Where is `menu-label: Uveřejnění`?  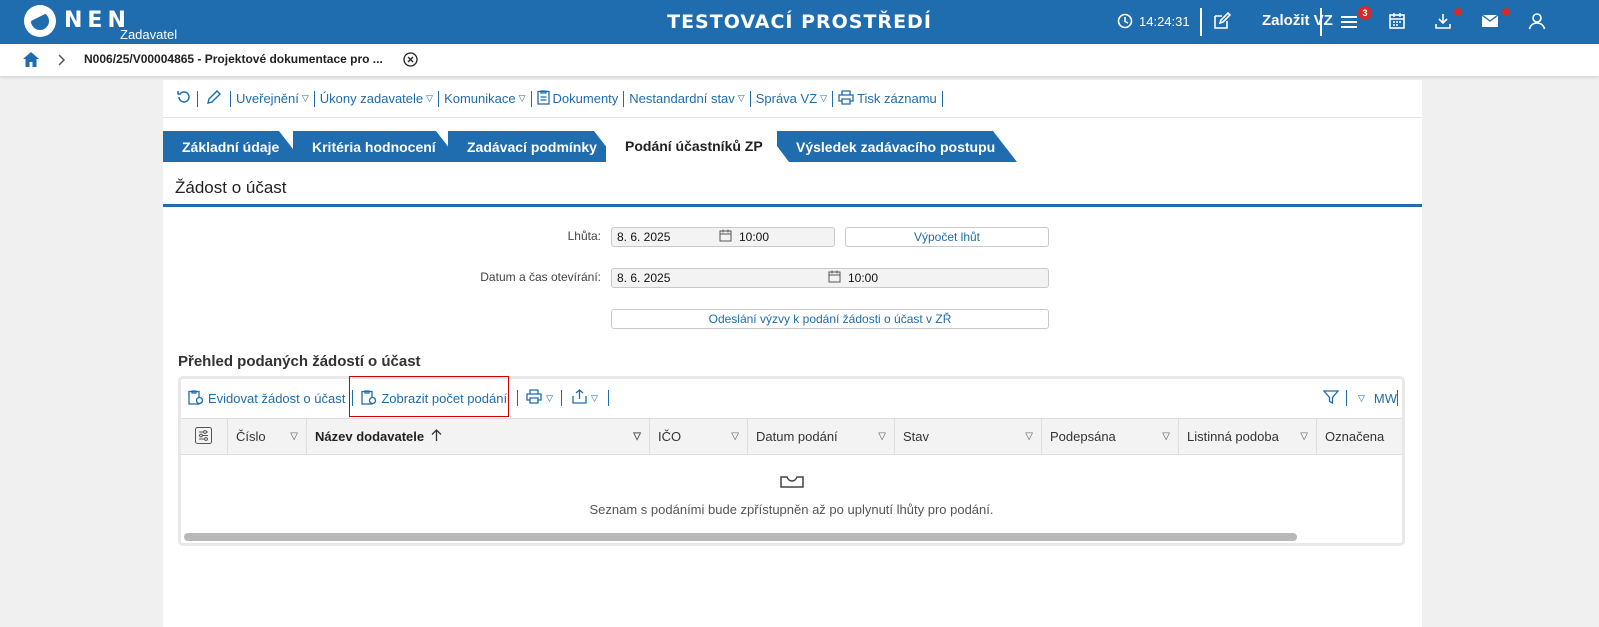 menu-label: Uveřejnění is located at coordinates (267, 98).